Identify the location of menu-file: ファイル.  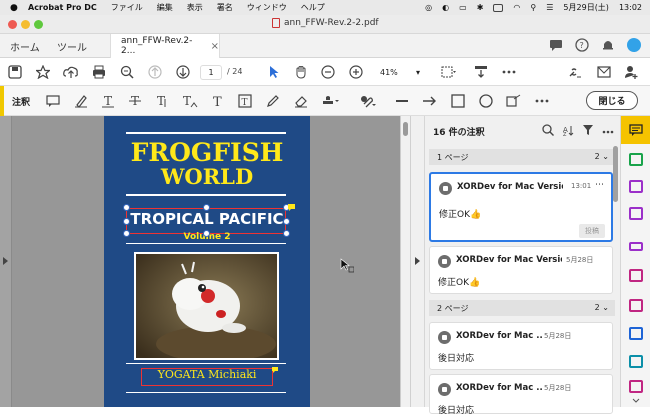
(127, 7).